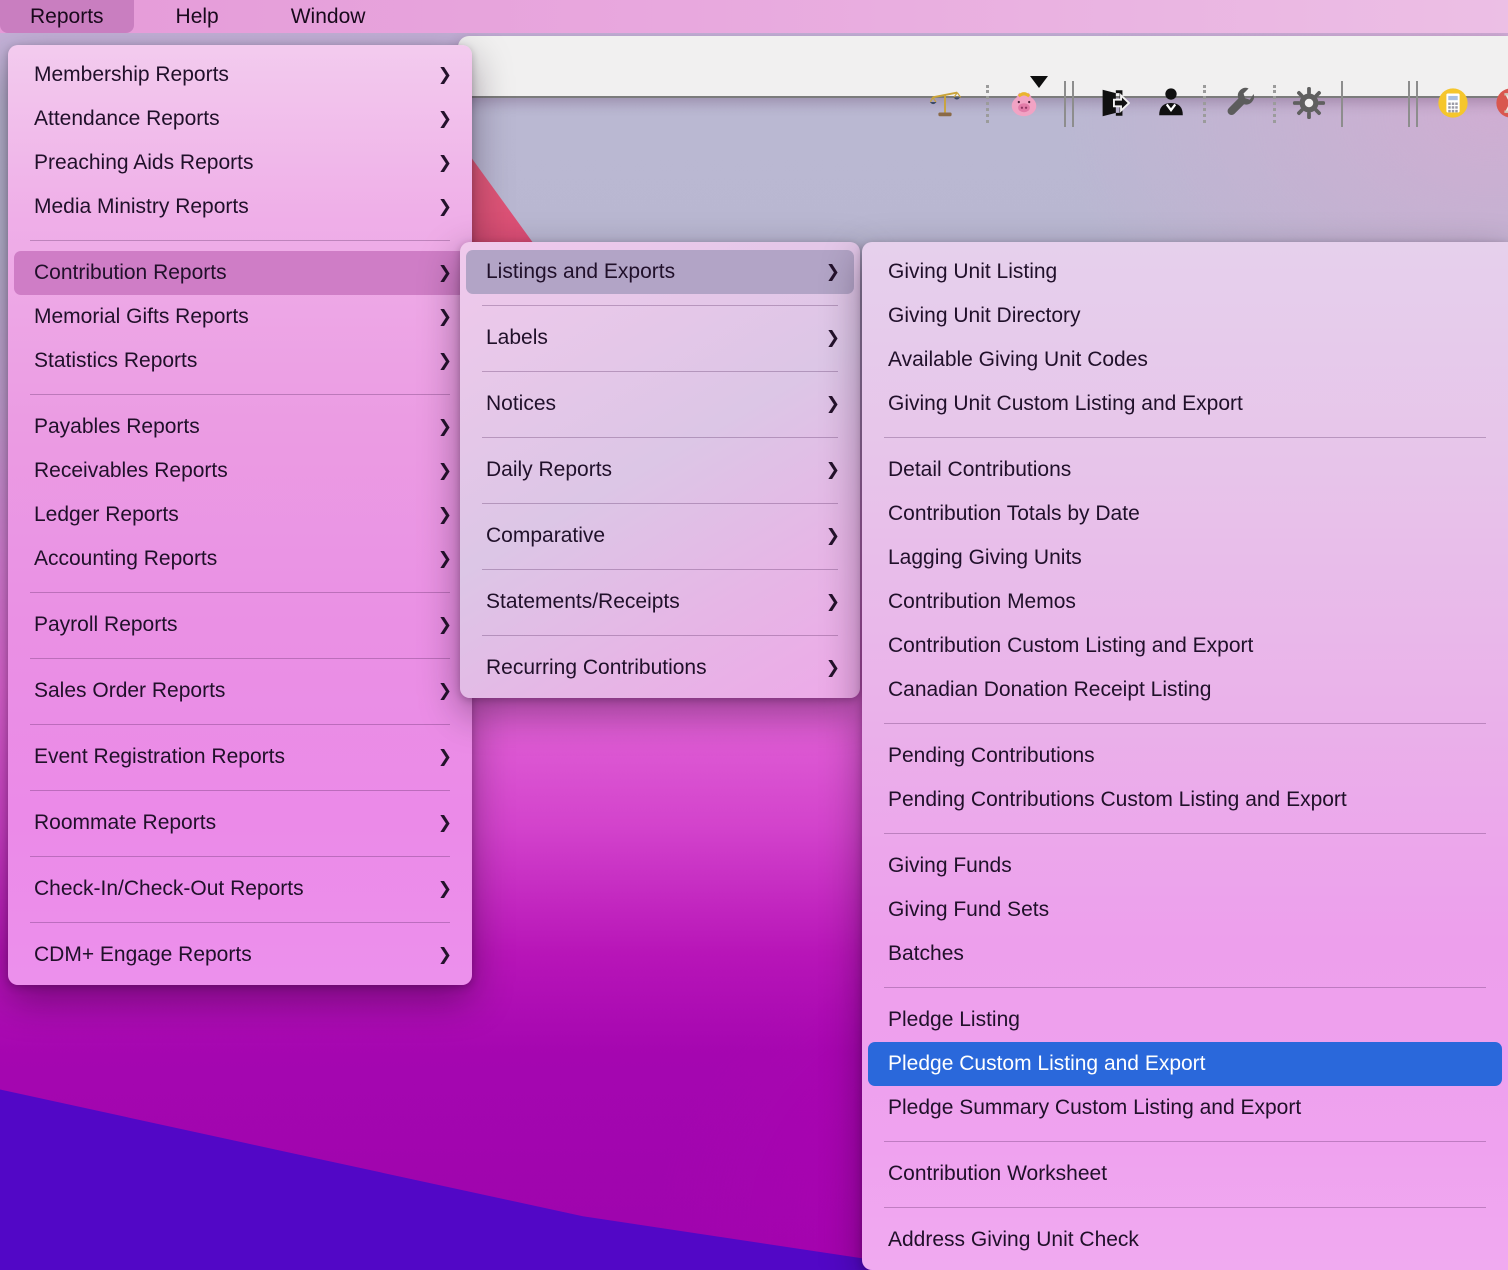  I want to click on menu-item-label: Daily Reports, so click(549, 469).